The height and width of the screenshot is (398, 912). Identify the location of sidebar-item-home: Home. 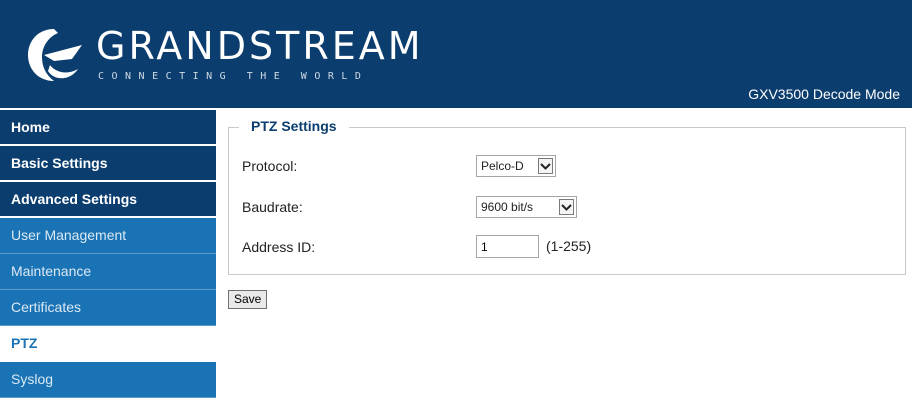
(108, 128).